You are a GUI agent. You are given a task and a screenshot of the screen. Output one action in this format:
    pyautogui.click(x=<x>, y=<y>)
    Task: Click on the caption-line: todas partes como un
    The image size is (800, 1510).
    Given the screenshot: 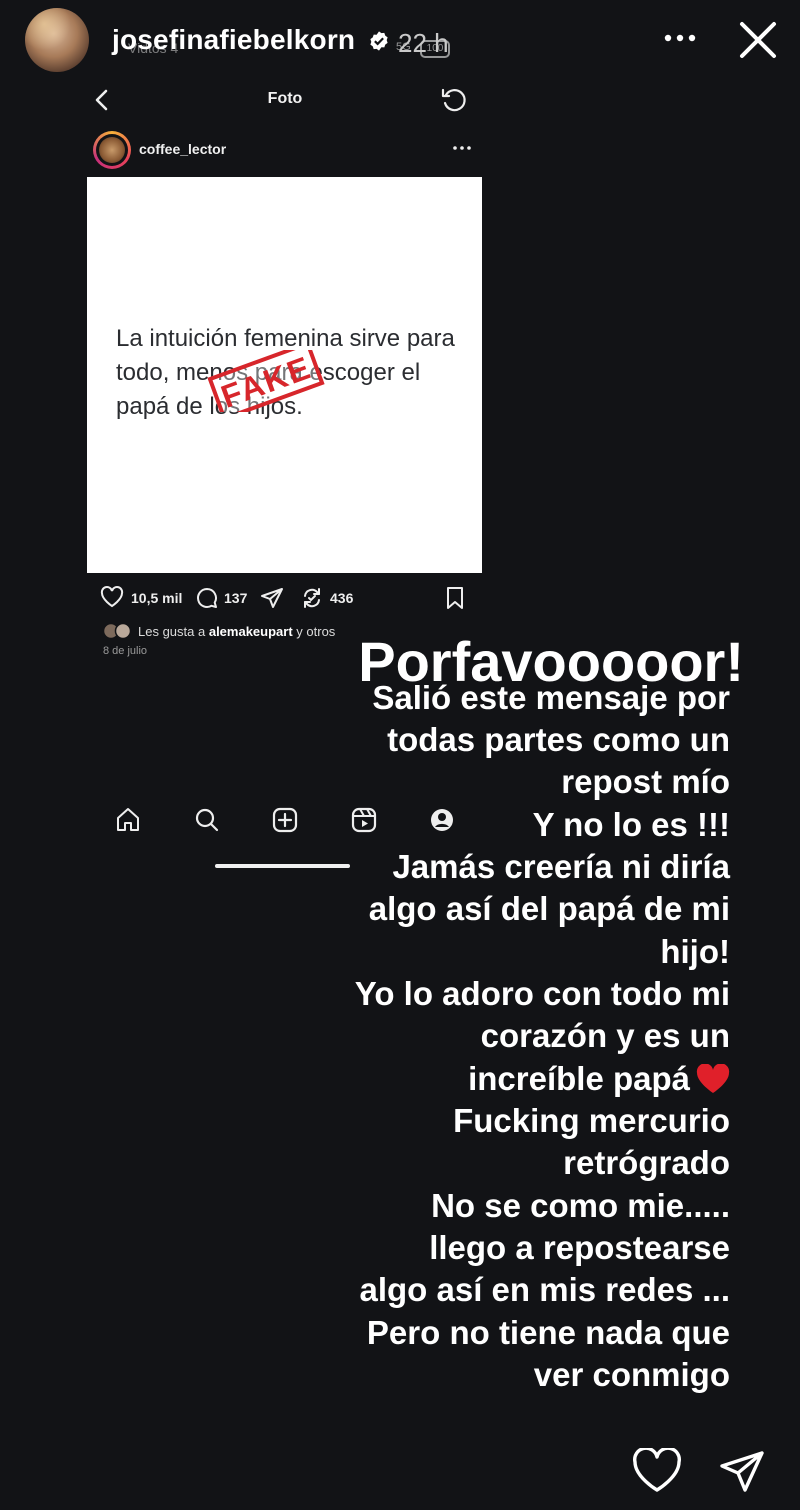 What is the action you would take?
    pyautogui.click(x=558, y=739)
    